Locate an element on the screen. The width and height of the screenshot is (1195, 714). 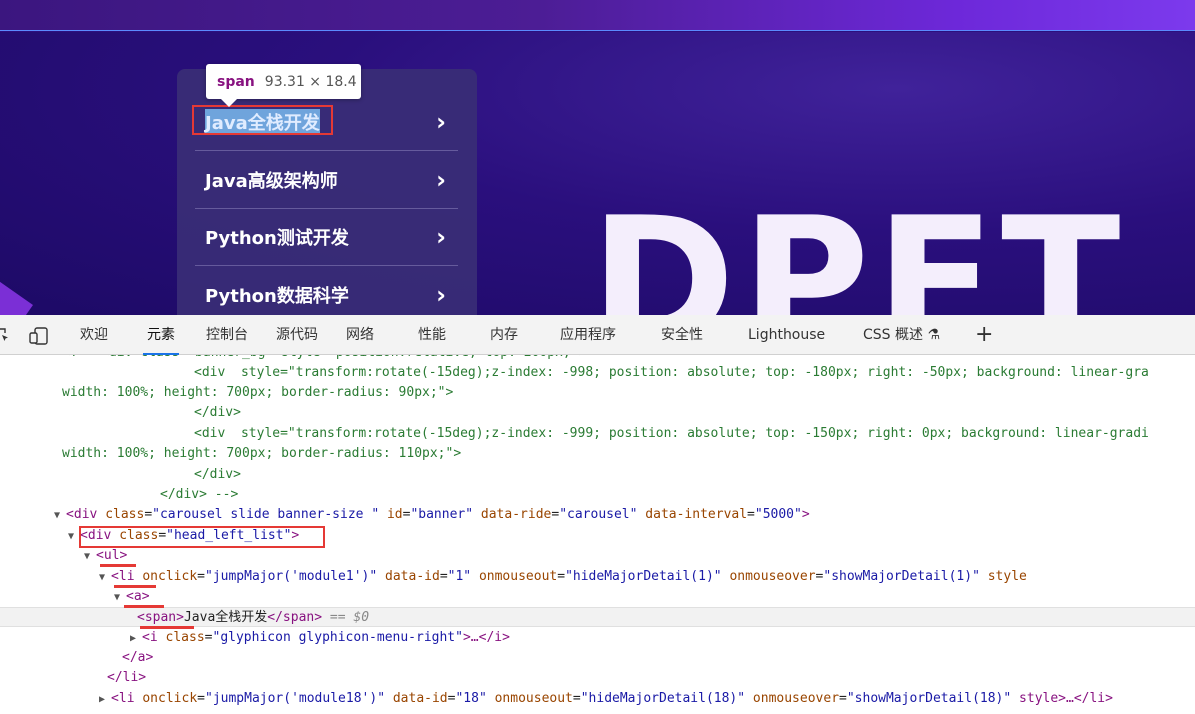
inspect-tooltip: span 93.31 × 18.4 is located at coordinates (283, 85).